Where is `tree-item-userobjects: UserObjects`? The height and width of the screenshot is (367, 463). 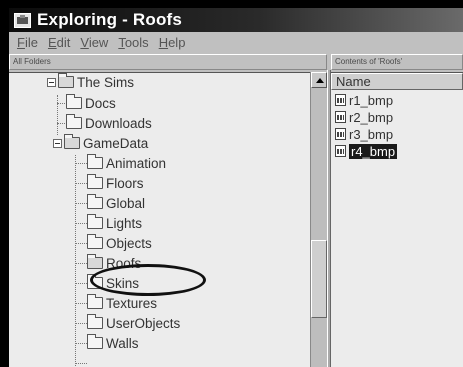 tree-item-userobjects: UserObjects is located at coordinates (133, 323).